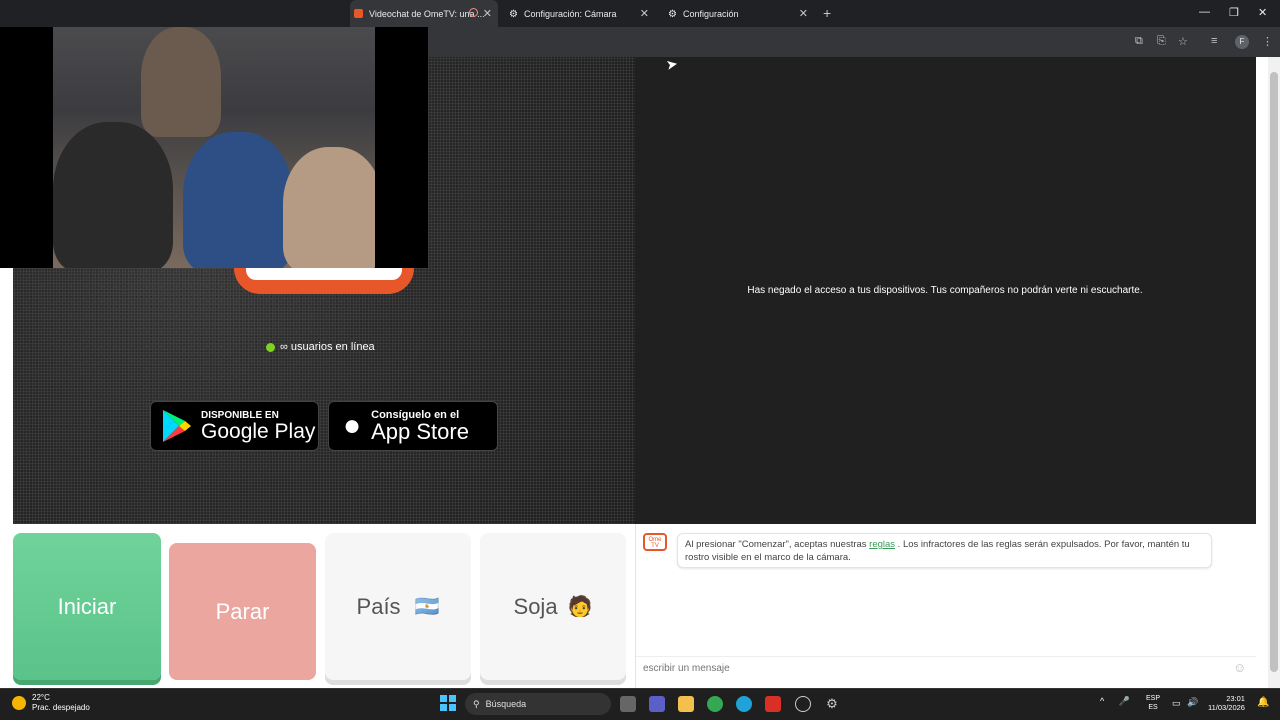 This screenshot has height=720, width=1280. I want to click on online-users: ∞ usuarios en línea, so click(320, 347).